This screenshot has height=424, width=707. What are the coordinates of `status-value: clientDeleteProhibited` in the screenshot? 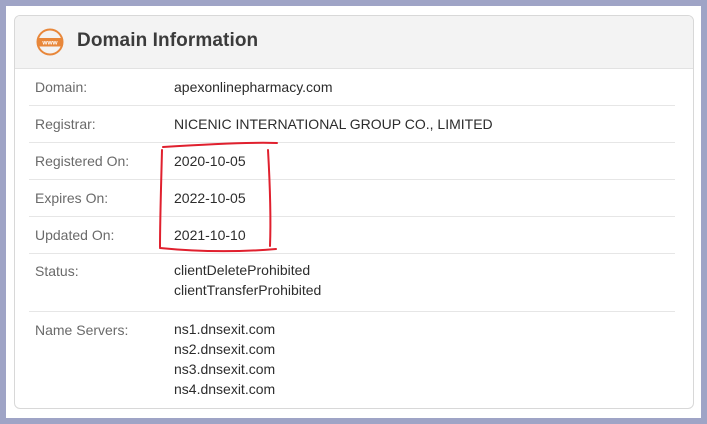 It's located at (242, 270).